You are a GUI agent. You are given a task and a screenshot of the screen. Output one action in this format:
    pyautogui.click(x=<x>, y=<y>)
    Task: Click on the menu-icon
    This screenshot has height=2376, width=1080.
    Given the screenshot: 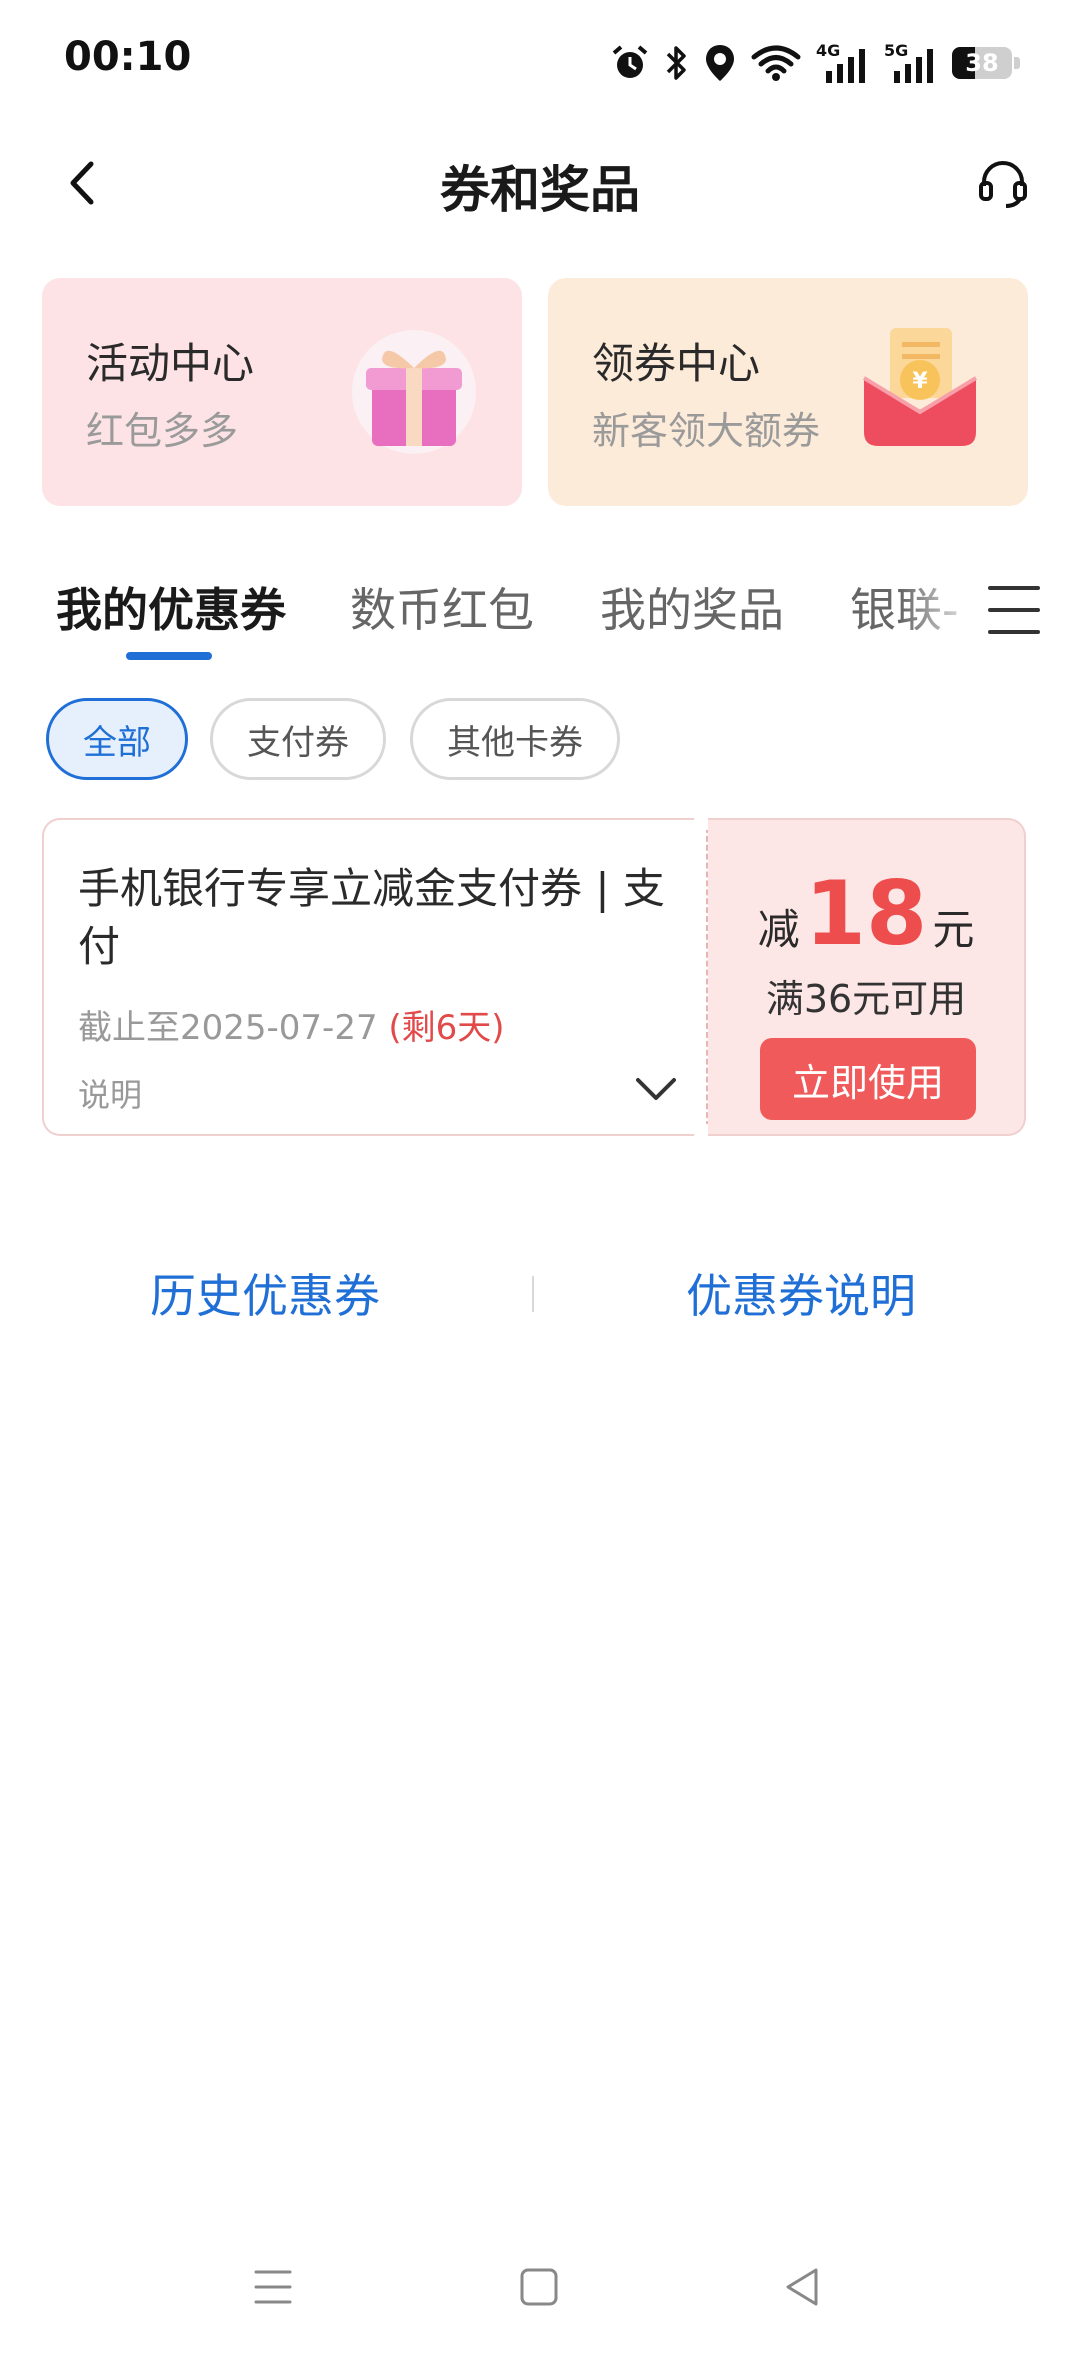 What is the action you would take?
    pyautogui.click(x=1014, y=610)
    